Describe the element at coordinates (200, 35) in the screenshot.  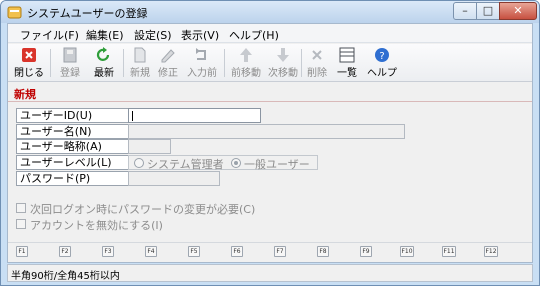
I see `menu-view: 表示(V)` at that location.